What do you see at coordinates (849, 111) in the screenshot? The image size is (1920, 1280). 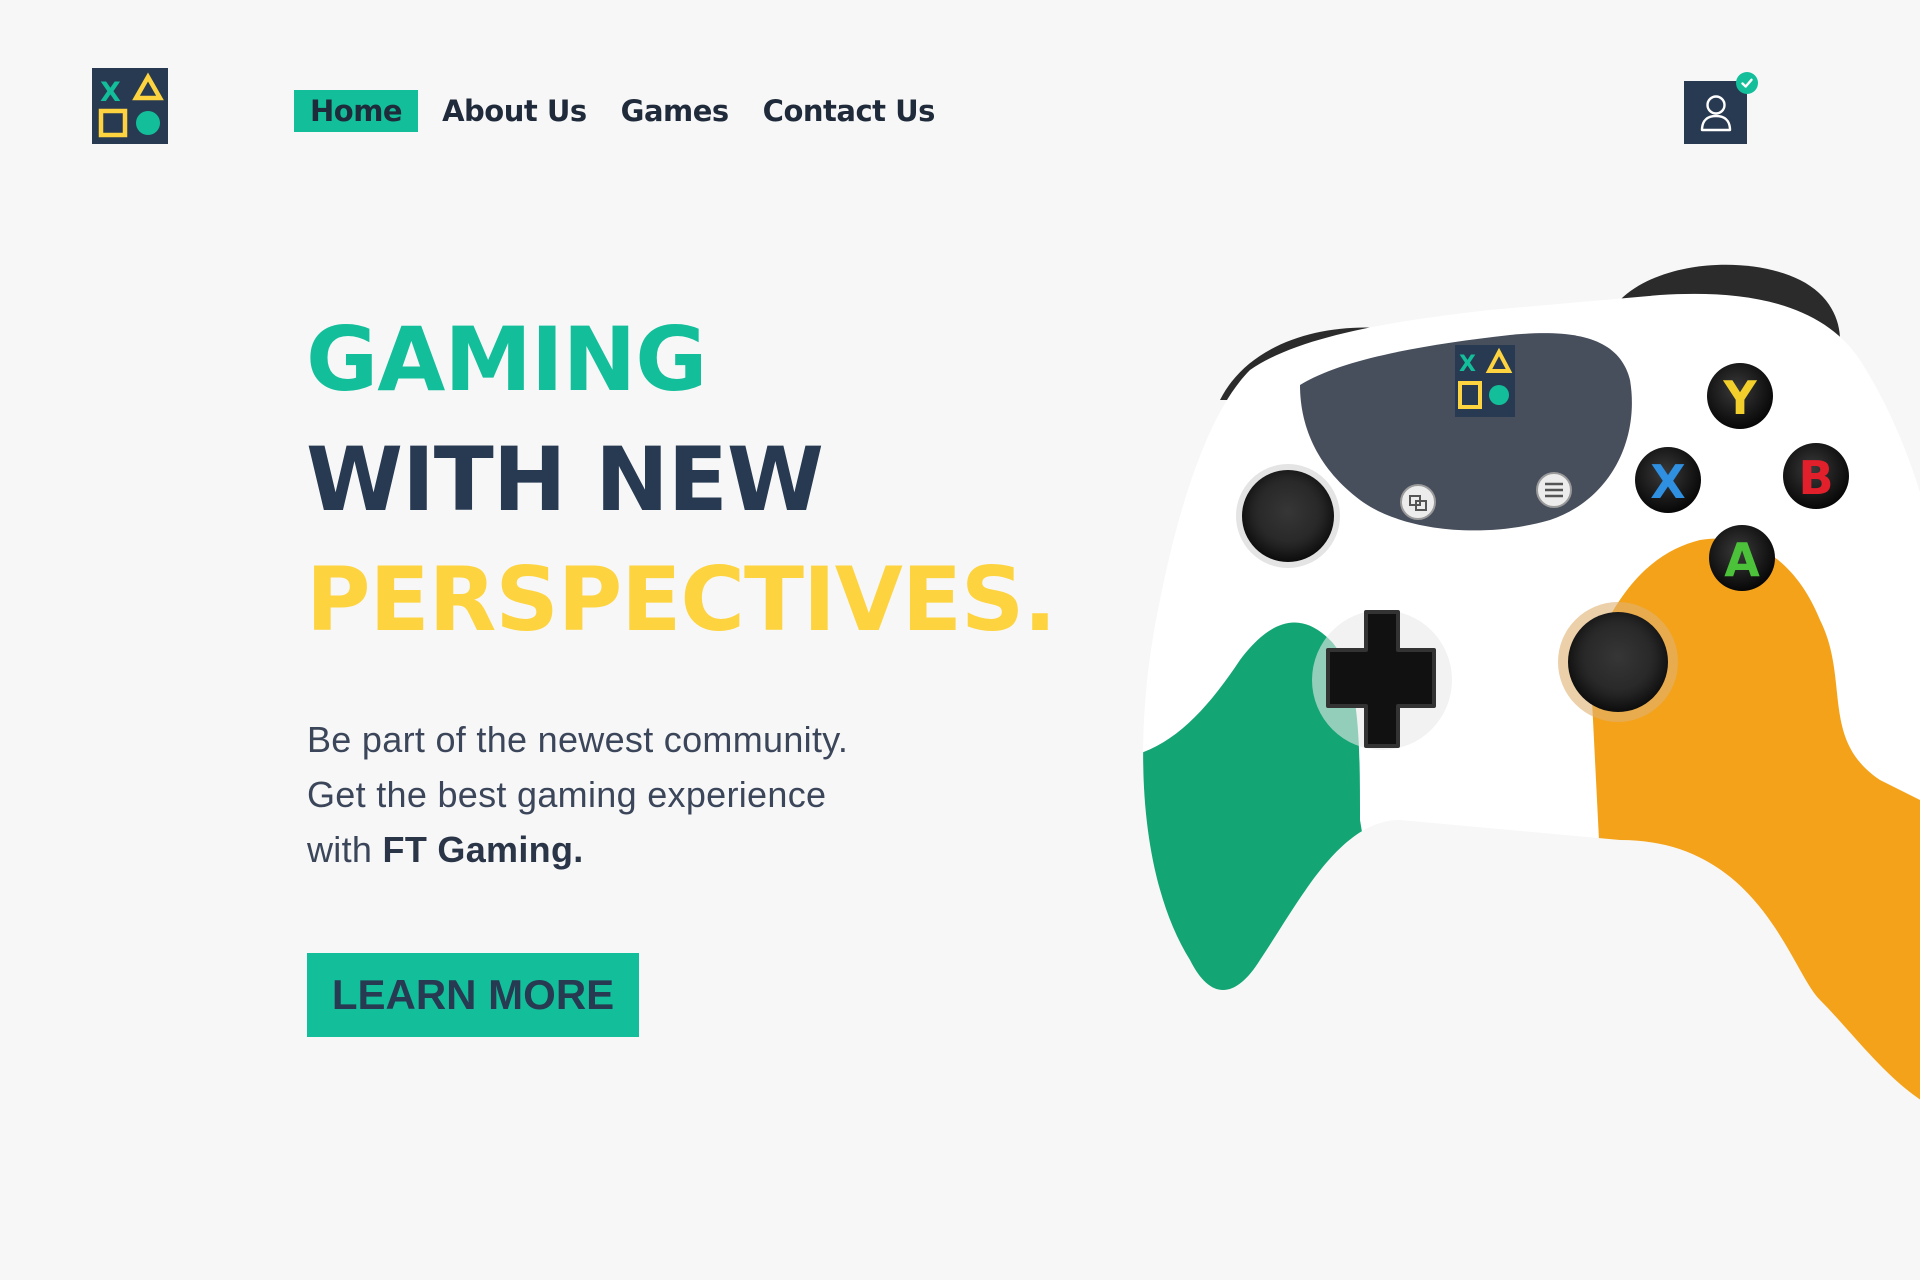 I see `nav-contact-us: Contact Us` at bounding box center [849, 111].